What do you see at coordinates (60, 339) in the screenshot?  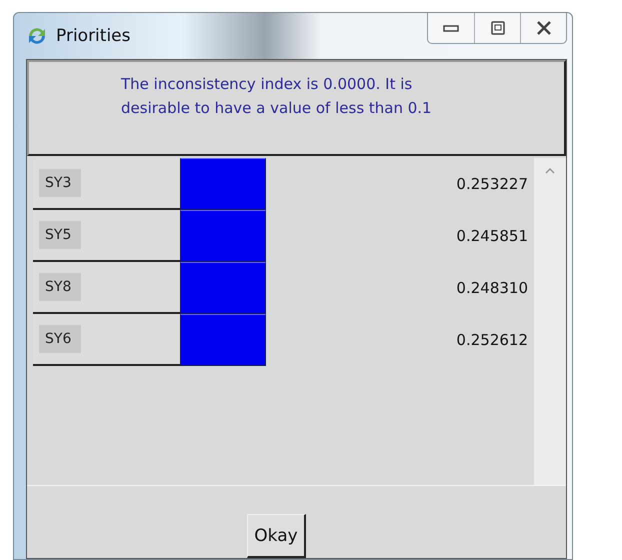 I see `row-name: SY6` at bounding box center [60, 339].